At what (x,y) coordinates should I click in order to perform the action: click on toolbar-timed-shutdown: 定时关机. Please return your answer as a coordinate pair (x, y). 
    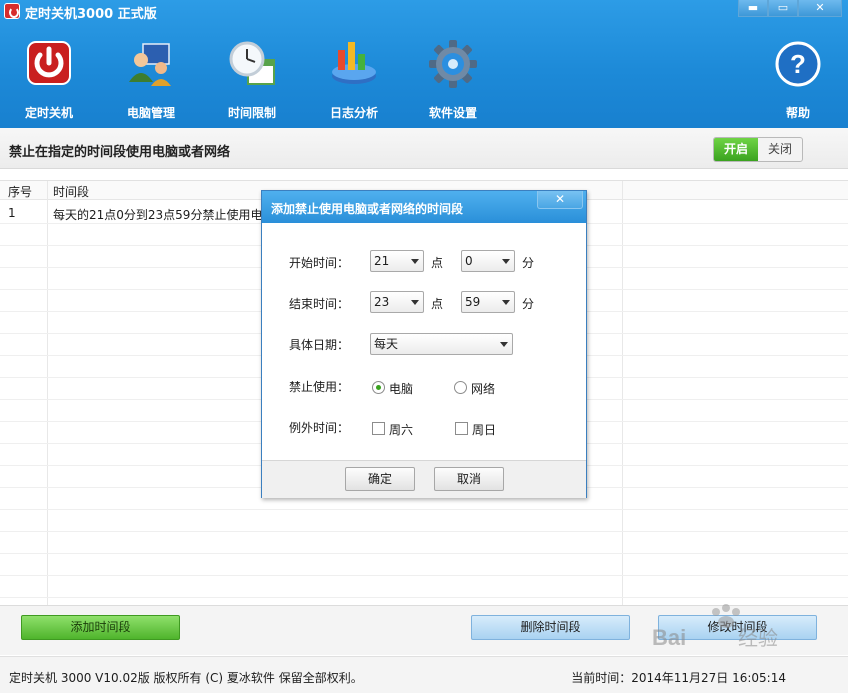
    Looking at the image, I should click on (49, 79).